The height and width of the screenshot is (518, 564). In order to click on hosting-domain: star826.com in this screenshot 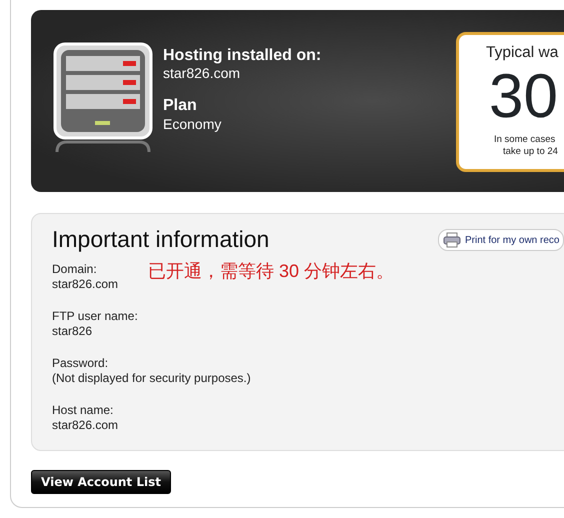, I will do `click(202, 73)`.